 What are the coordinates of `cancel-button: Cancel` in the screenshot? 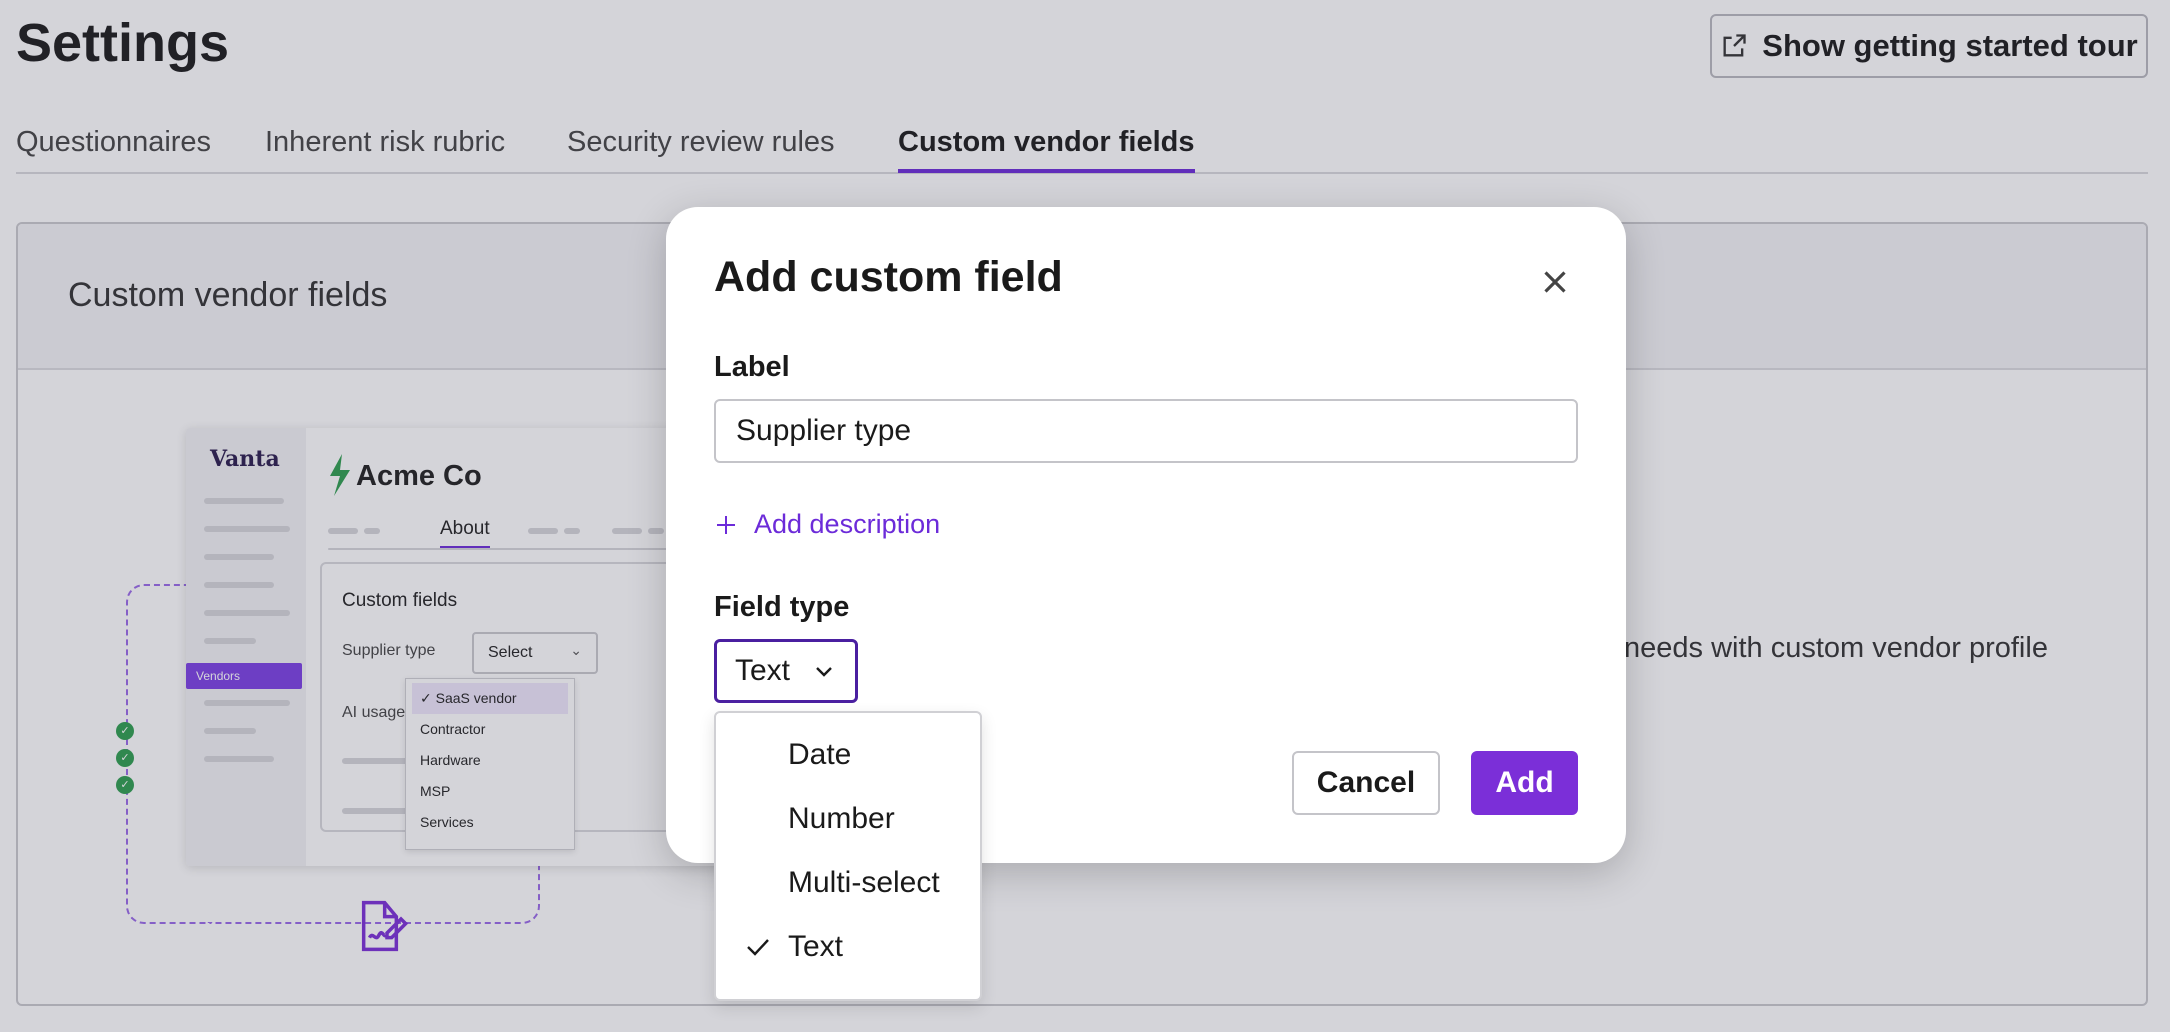 It's located at (1366, 783).